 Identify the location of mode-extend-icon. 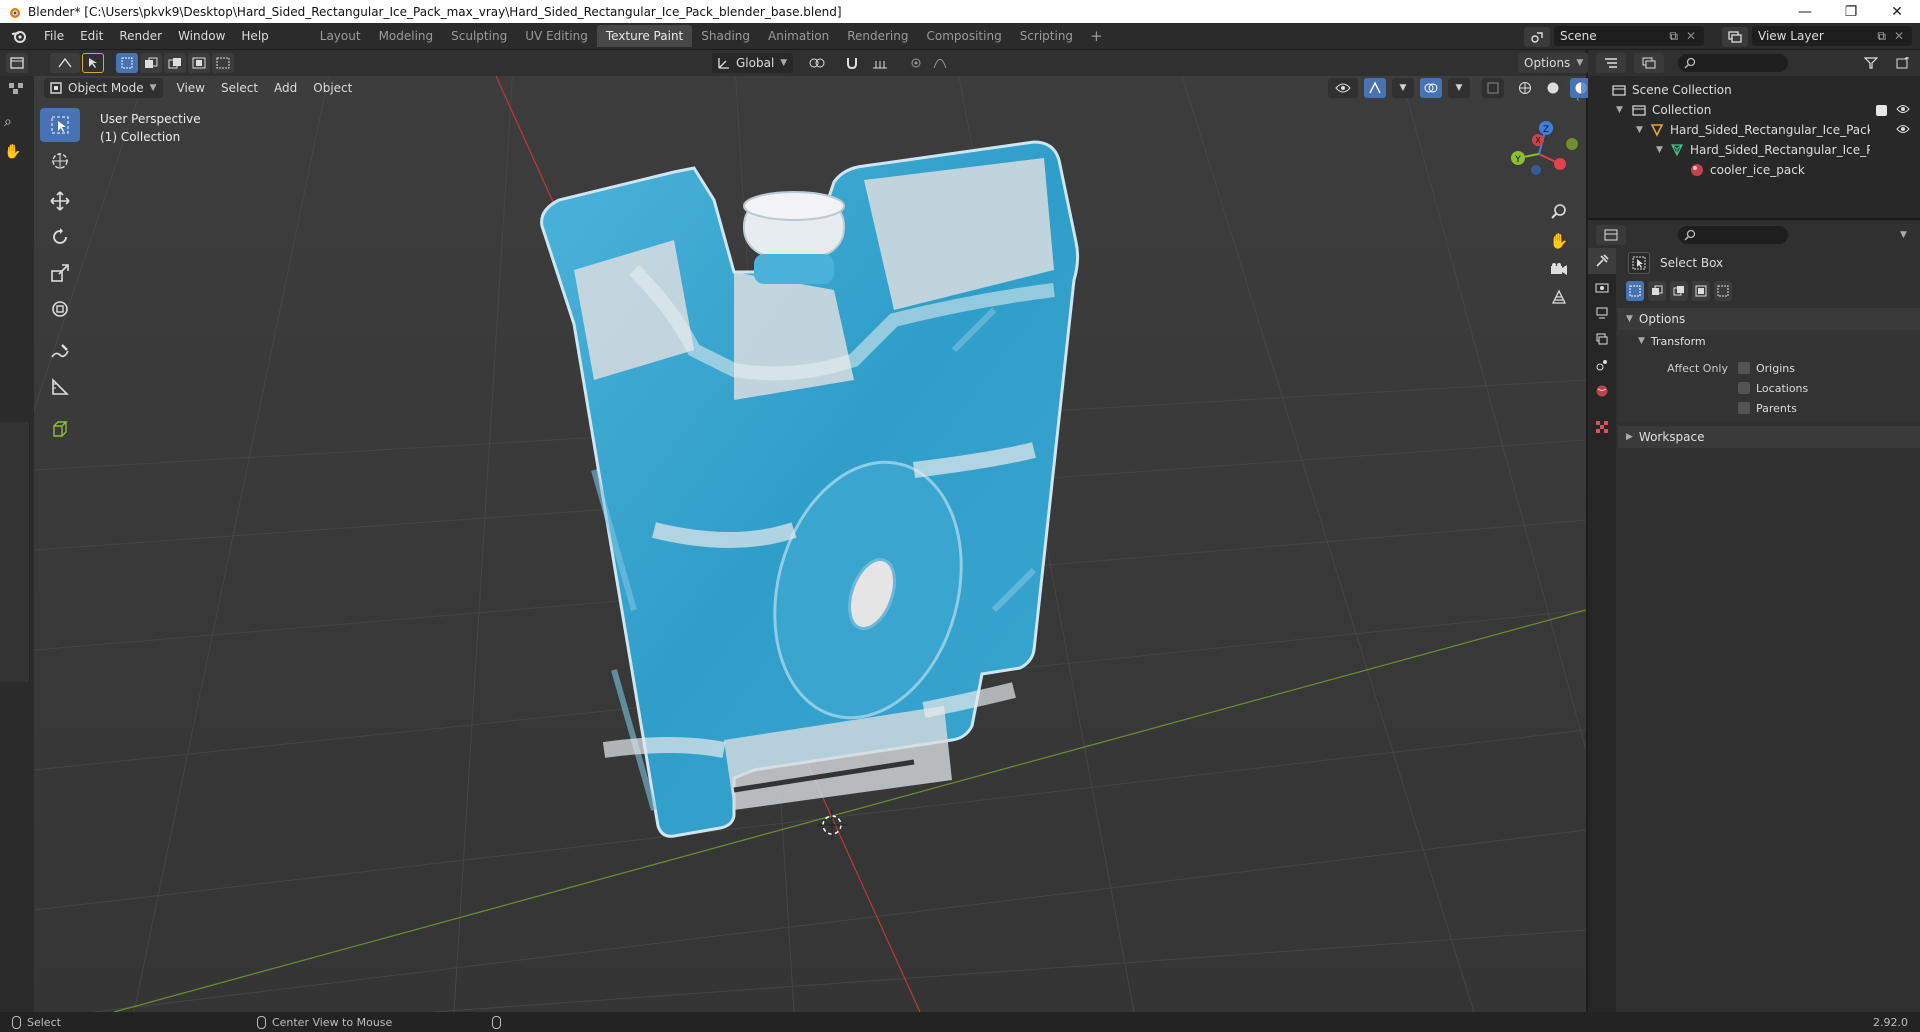
(1657, 291).